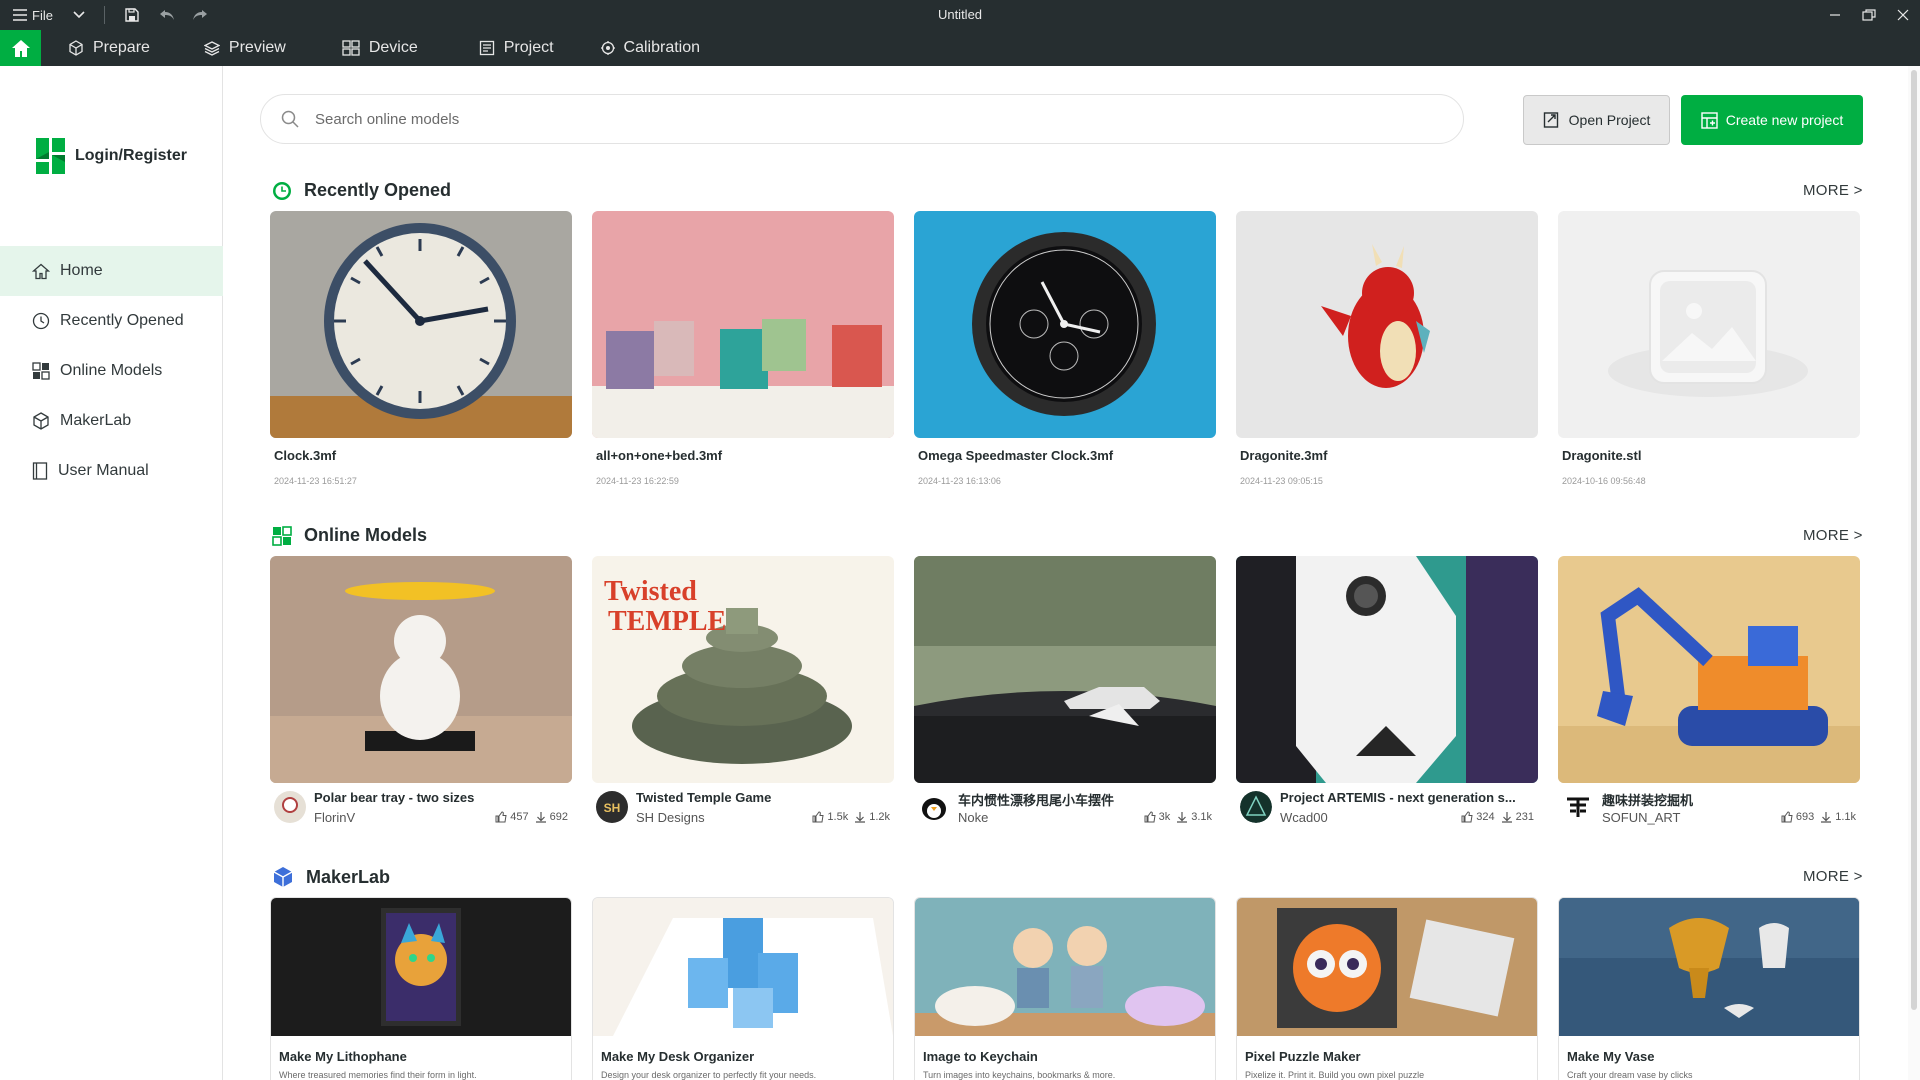 This screenshot has width=1920, height=1080. What do you see at coordinates (1016, 455) in the screenshot?
I see `recent-file-name: Omega Speedmaster Clock.3mf` at bounding box center [1016, 455].